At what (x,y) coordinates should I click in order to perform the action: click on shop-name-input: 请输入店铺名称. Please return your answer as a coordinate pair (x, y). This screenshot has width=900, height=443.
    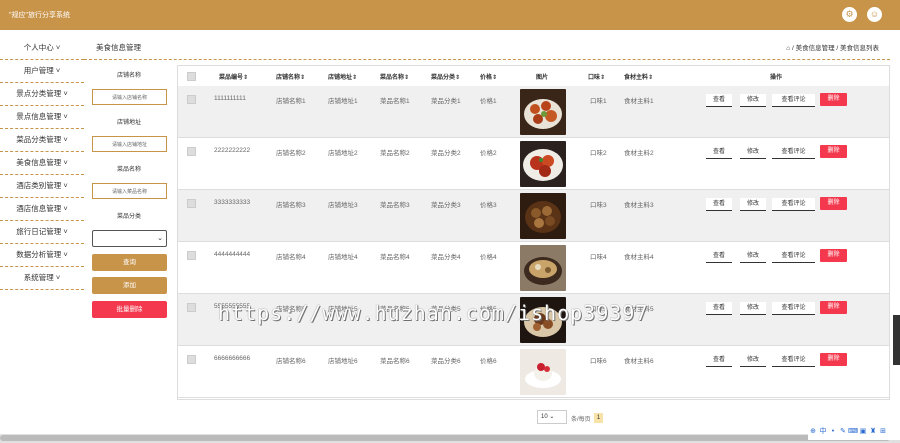
    Looking at the image, I should click on (129, 97).